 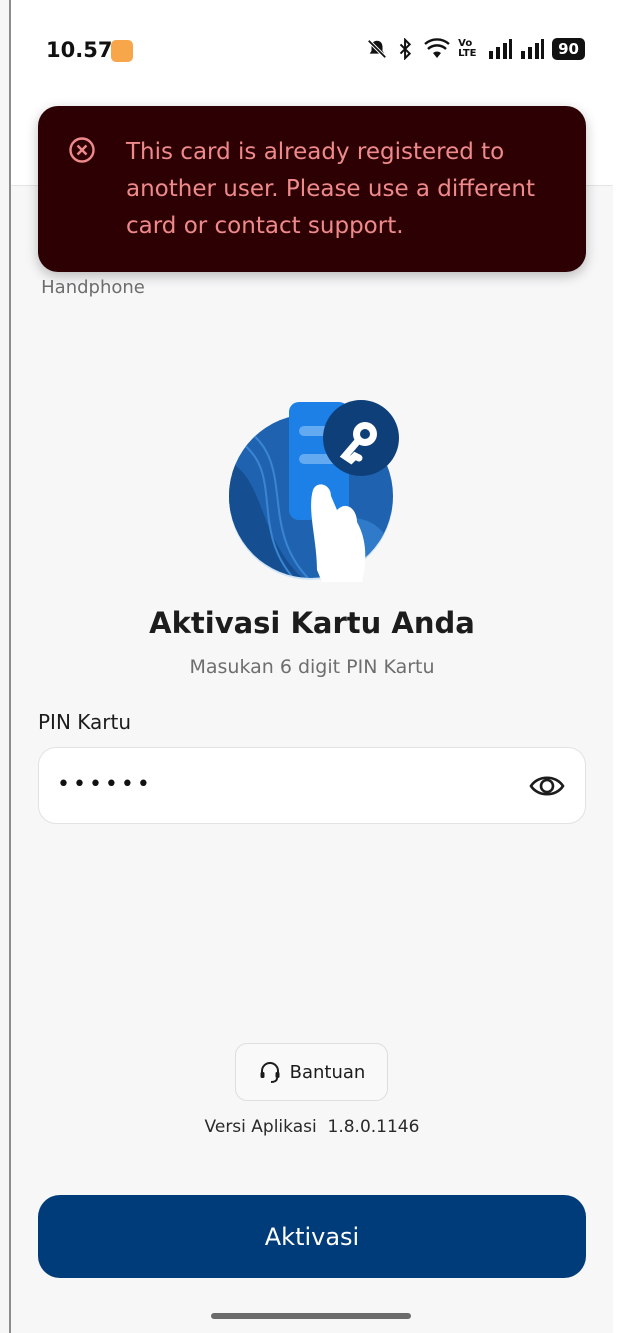 I want to click on activate-button: Aktivasi, so click(x=312, y=1236).